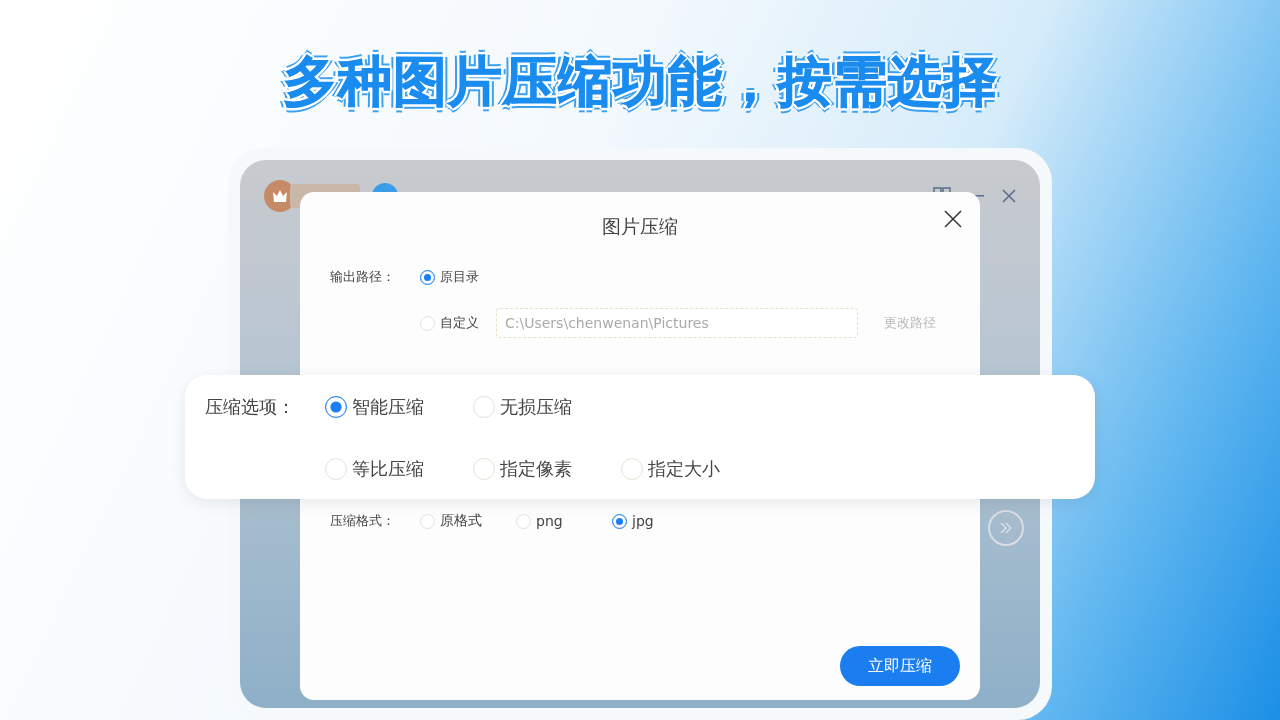  Describe the element at coordinates (657, 521) in the screenshot. I see `radio-option: jpg` at that location.